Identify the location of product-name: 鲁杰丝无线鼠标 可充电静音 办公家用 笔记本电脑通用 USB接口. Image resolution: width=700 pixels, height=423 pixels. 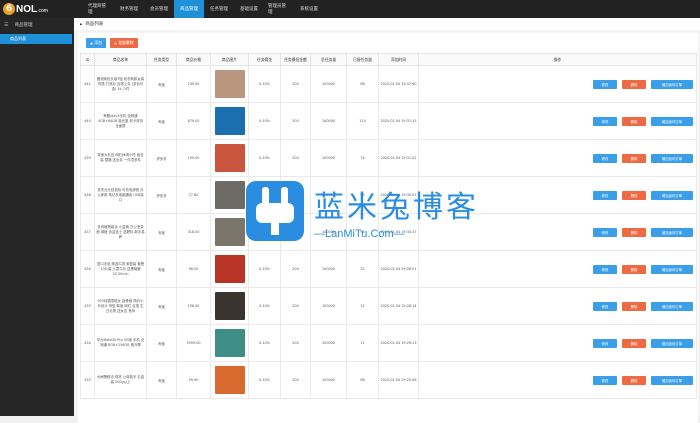
(120, 195).